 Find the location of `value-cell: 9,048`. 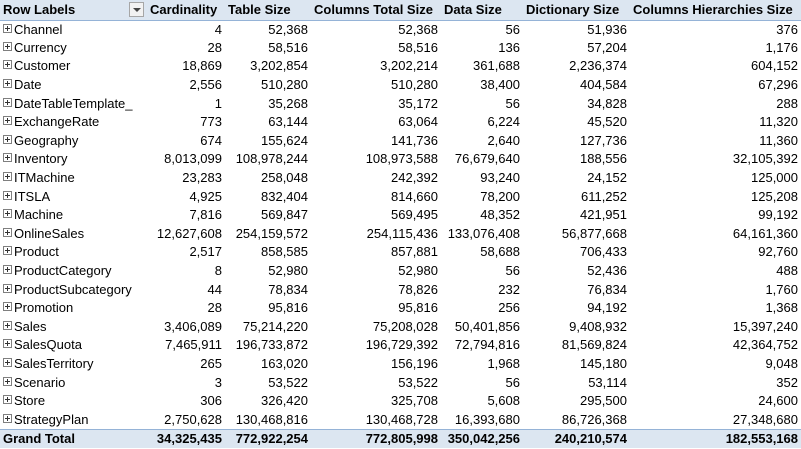

value-cell: 9,048 is located at coordinates (715, 364).